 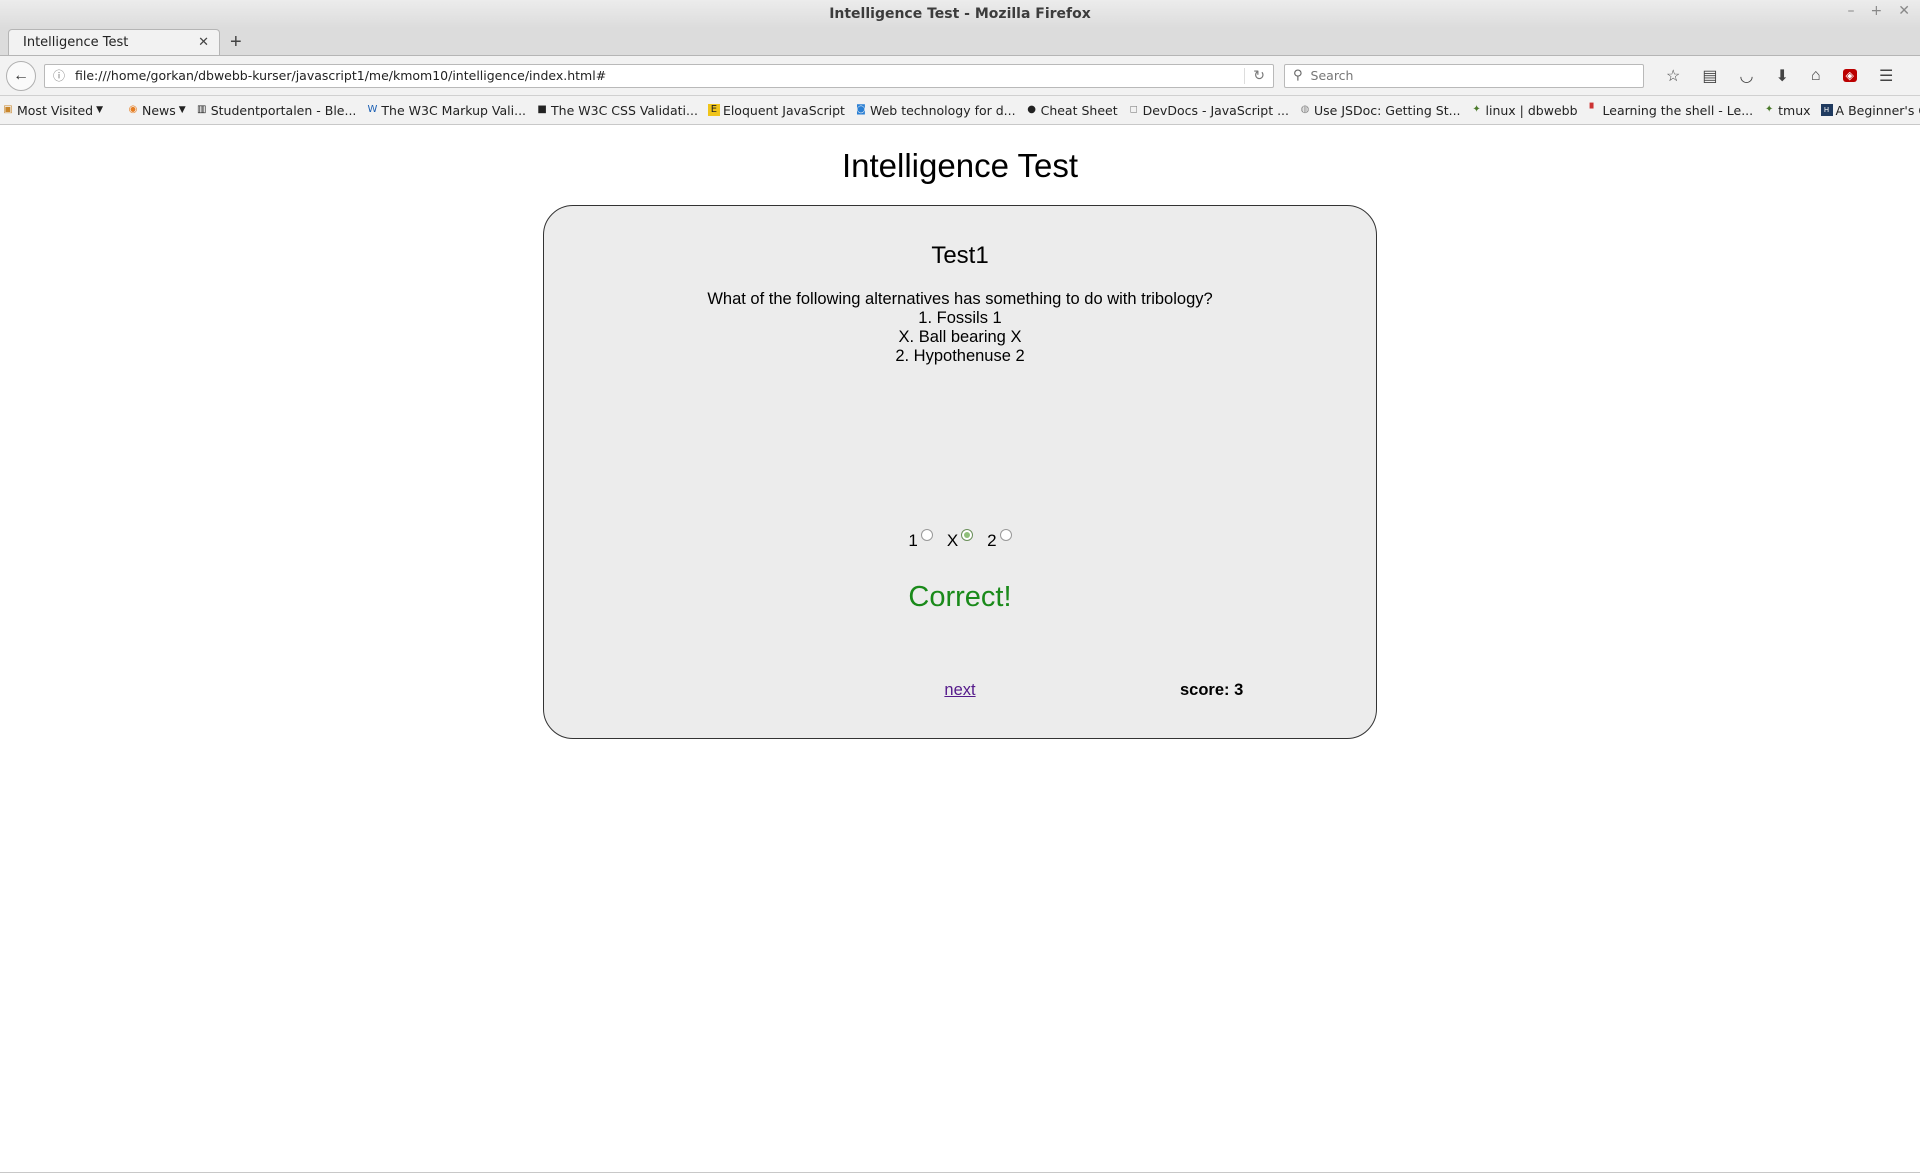 I want to click on option-2-label: 2, so click(x=992, y=540).